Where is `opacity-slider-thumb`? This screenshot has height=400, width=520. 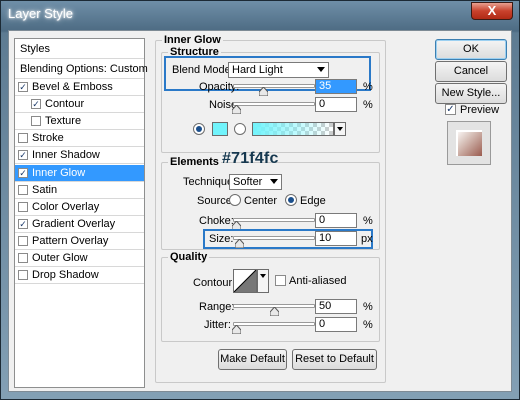
opacity-slider-thumb is located at coordinates (263, 91).